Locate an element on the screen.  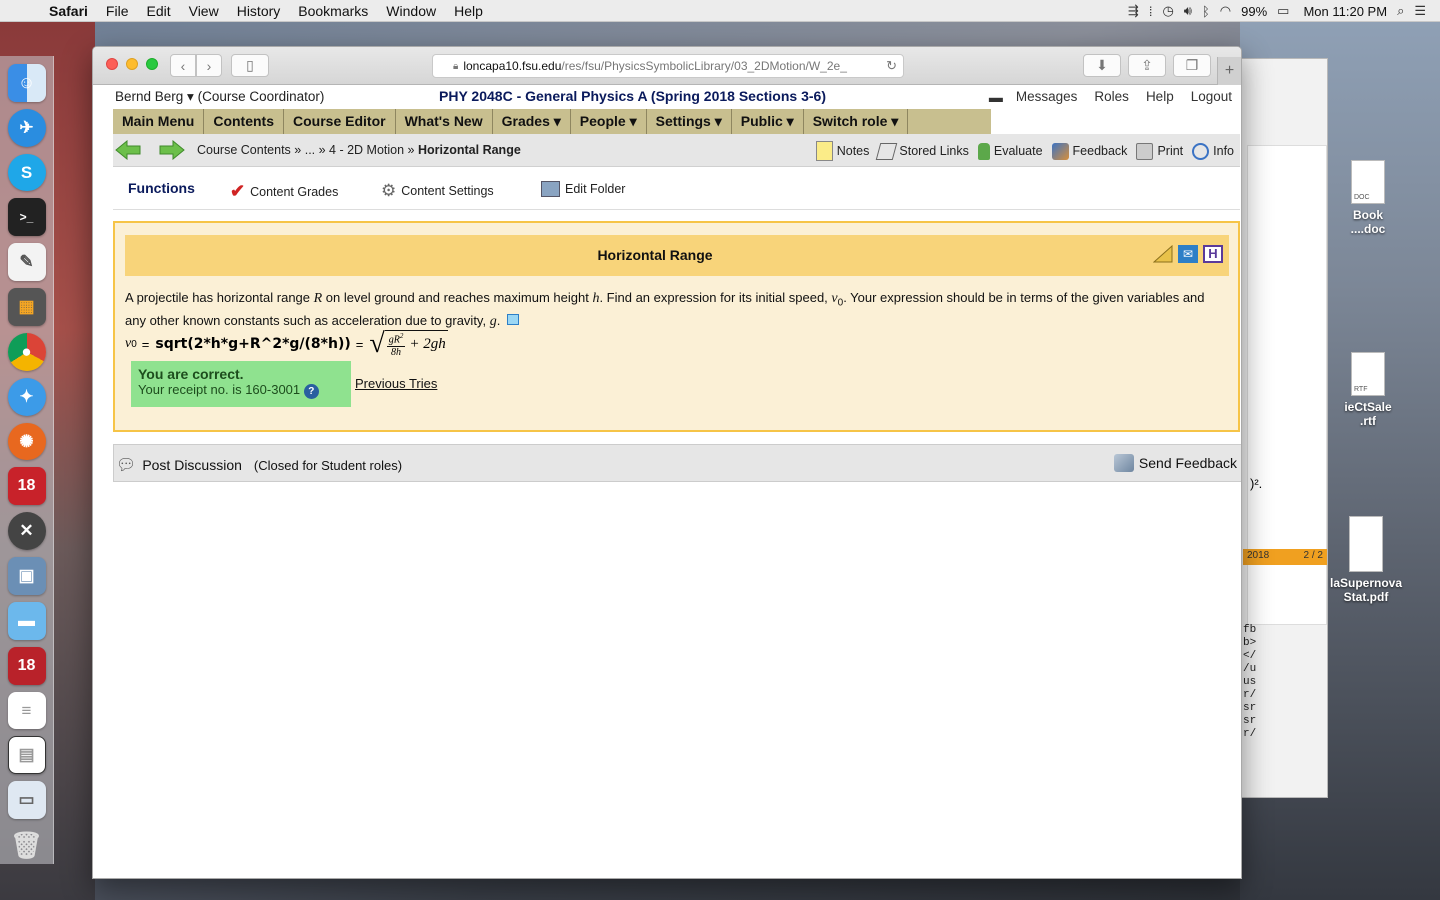
document-thumbnail-icon: ≡ is located at coordinates (26, 710).